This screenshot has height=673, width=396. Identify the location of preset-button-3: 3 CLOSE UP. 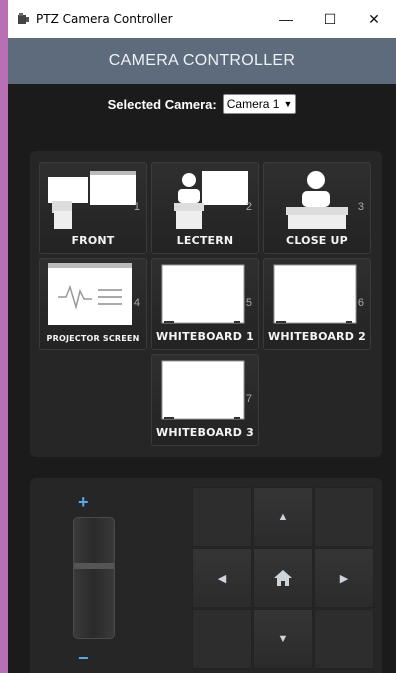
(317, 208).